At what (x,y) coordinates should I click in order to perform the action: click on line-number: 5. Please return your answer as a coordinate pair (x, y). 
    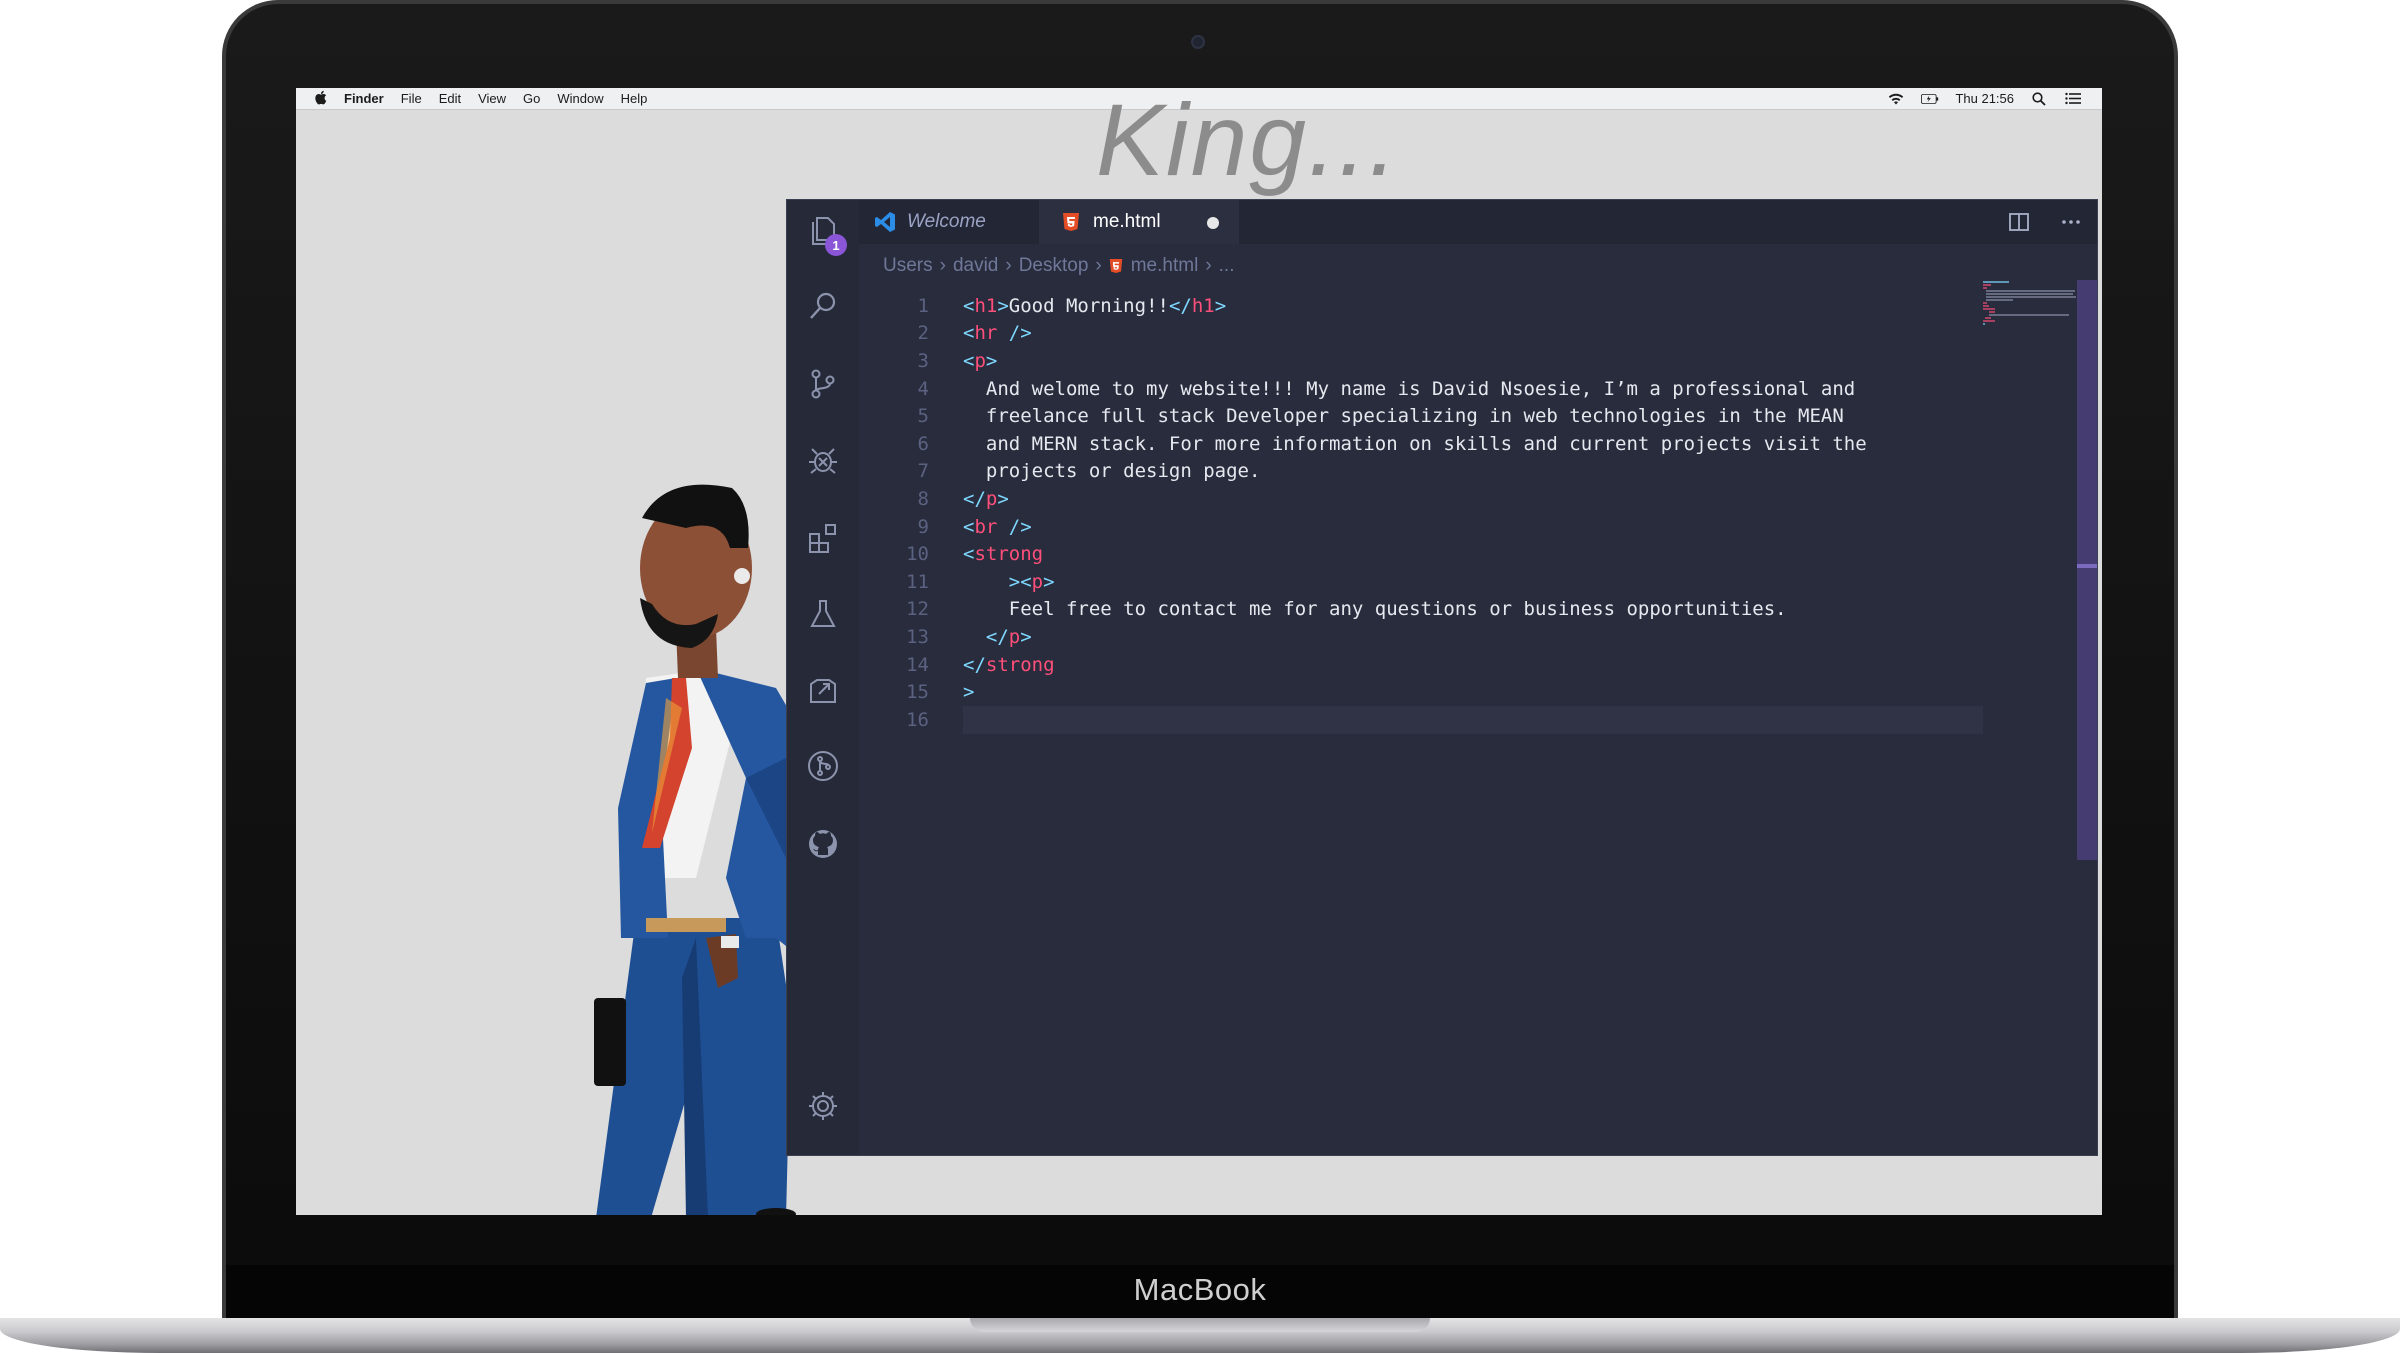
    Looking at the image, I should click on (923, 416).